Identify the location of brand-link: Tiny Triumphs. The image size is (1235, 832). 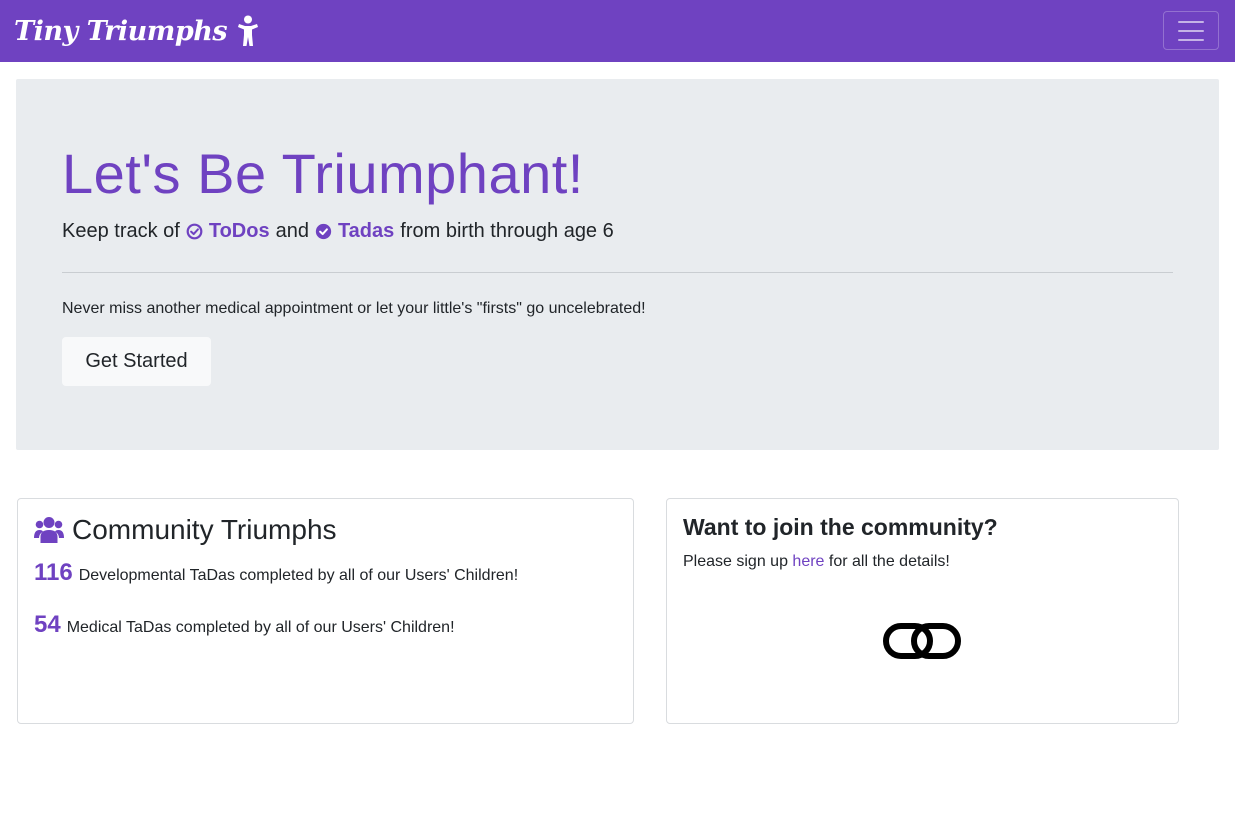
(136, 31).